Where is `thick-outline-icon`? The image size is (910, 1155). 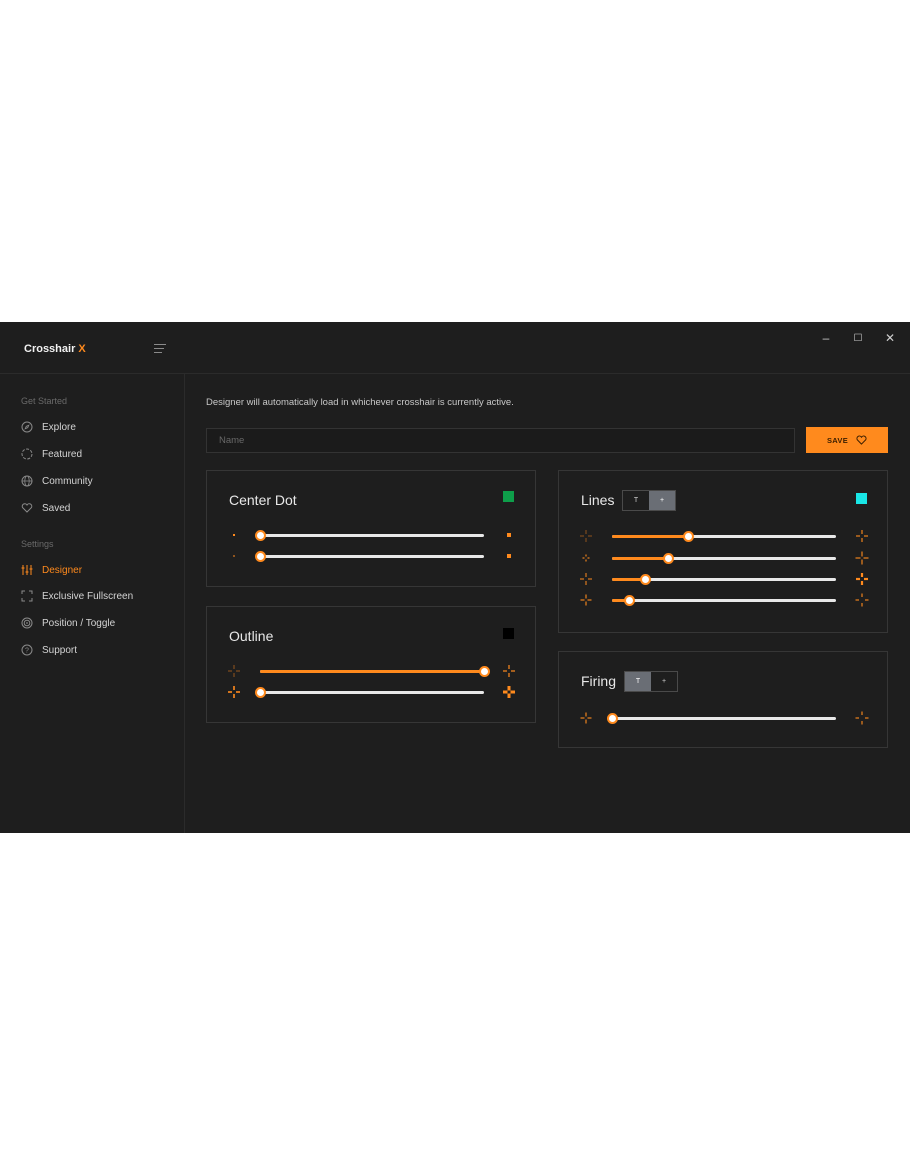 thick-outline-icon is located at coordinates (509, 692).